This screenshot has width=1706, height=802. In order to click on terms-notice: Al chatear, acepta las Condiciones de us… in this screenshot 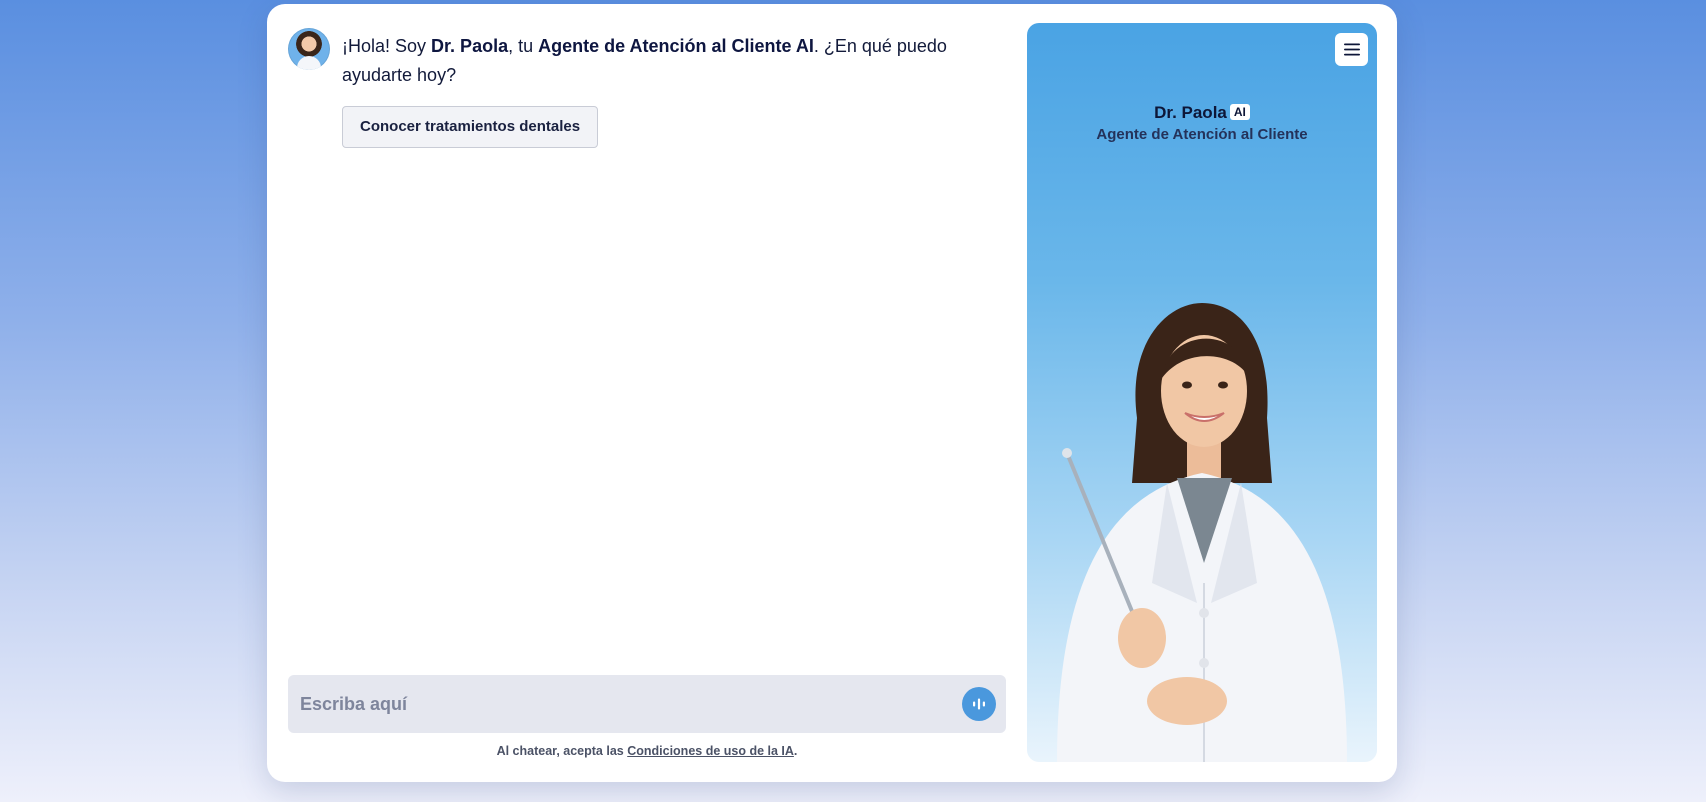, I will do `click(647, 751)`.